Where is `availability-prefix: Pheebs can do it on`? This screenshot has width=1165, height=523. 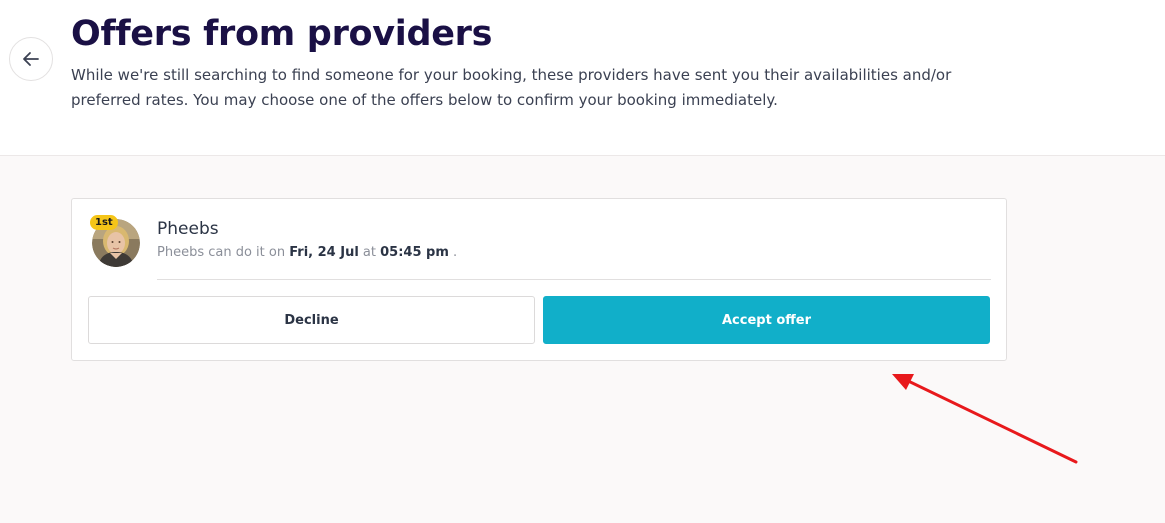
availability-prefix: Pheebs can do it on is located at coordinates (223, 252).